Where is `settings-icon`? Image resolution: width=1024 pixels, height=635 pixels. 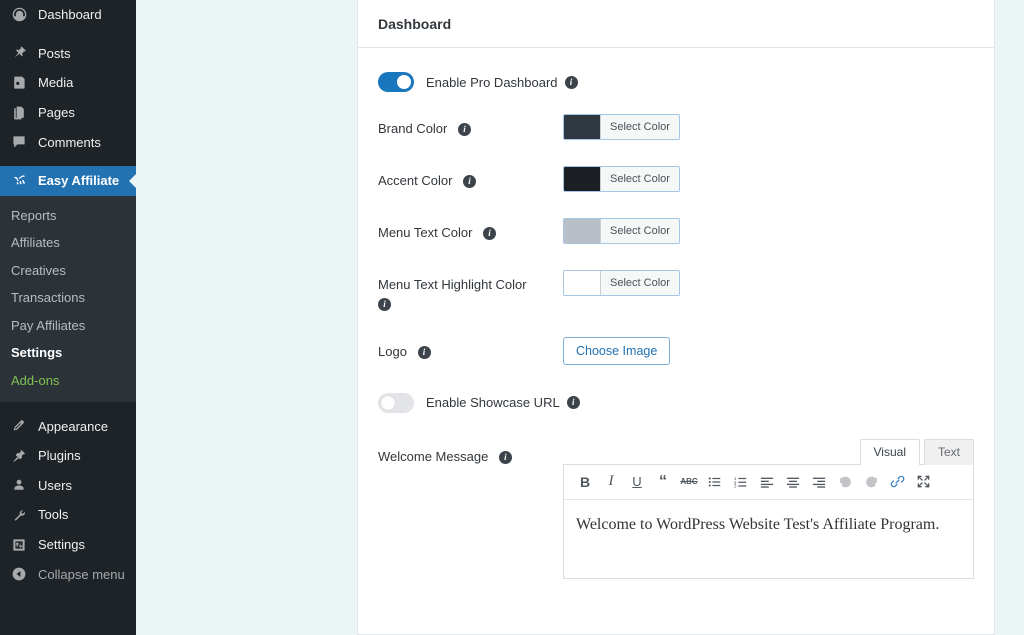 settings-icon is located at coordinates (19, 545).